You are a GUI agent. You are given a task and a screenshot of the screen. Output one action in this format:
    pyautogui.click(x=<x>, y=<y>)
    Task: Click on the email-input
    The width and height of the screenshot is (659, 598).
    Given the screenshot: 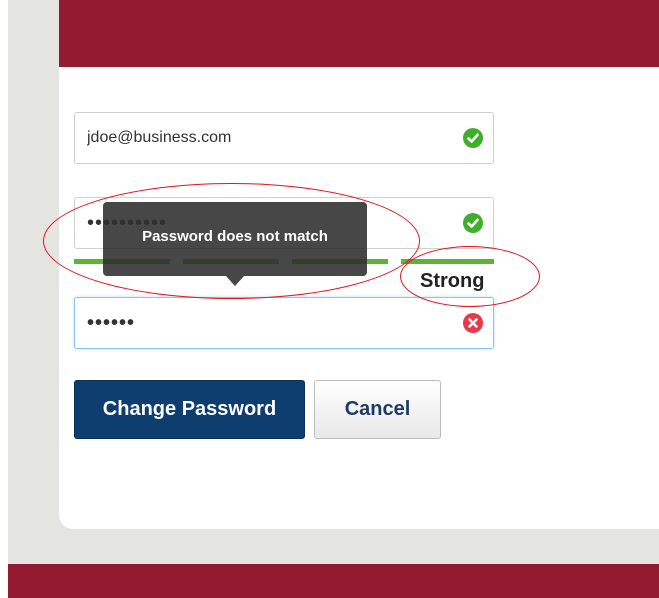 What is the action you would take?
    pyautogui.click(x=272, y=138)
    